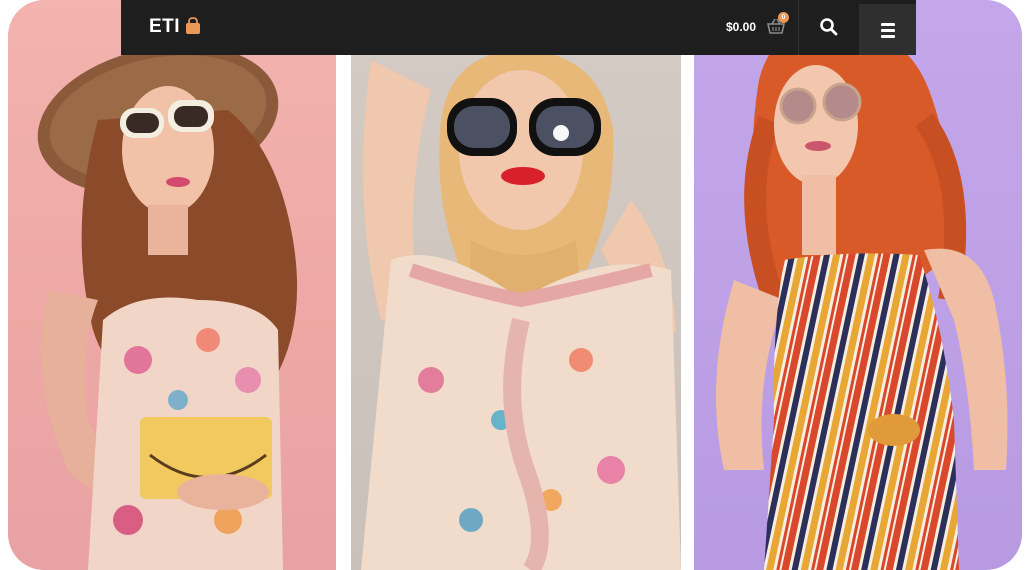 The image size is (1030, 570). What do you see at coordinates (741, 27) in the screenshot?
I see `cart-total: $0.00` at bounding box center [741, 27].